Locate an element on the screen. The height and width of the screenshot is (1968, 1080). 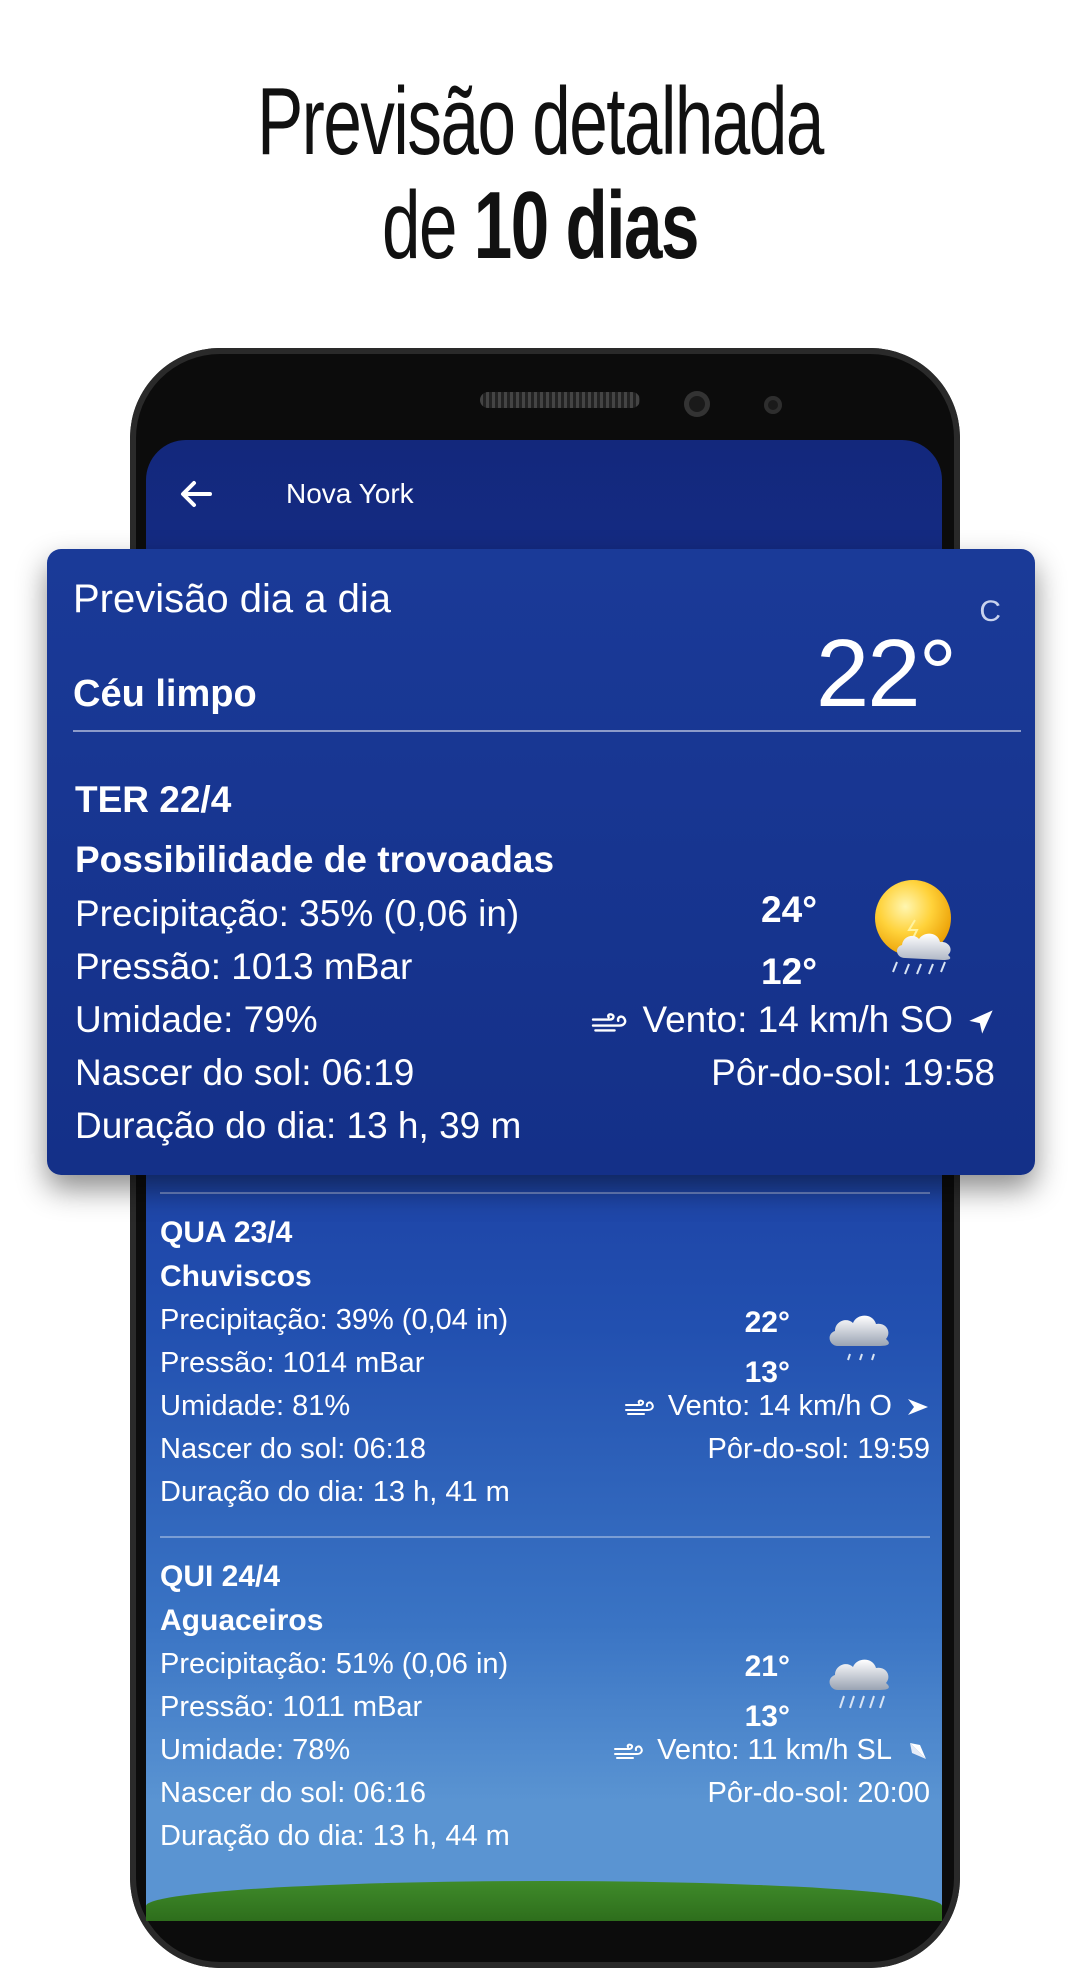
day-sunrise: Nascer do sol: 06:16 is located at coordinates (293, 1793).